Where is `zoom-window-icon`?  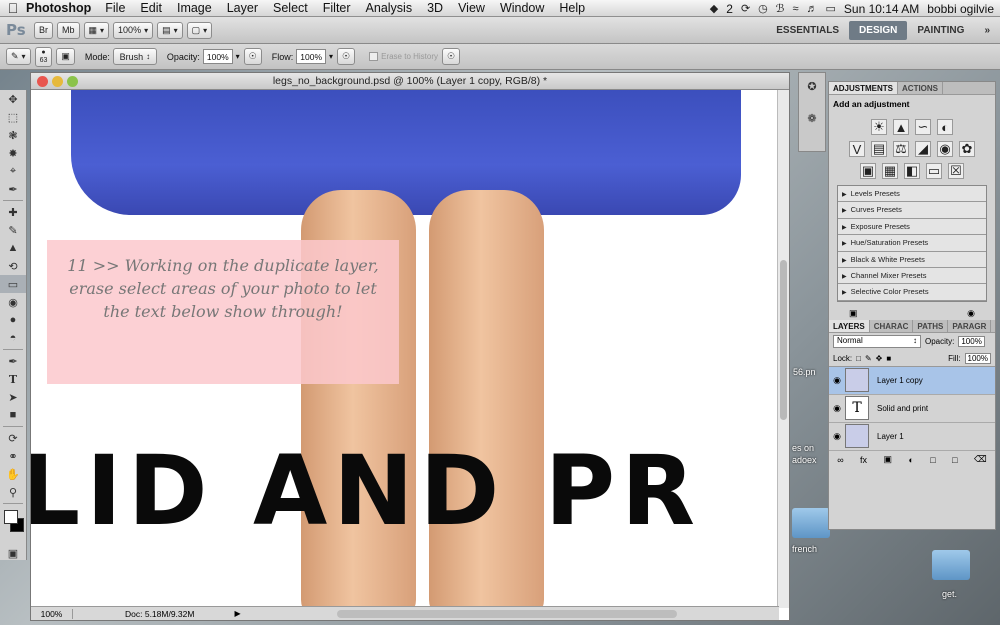
zoom-window-icon is located at coordinates (72, 81).